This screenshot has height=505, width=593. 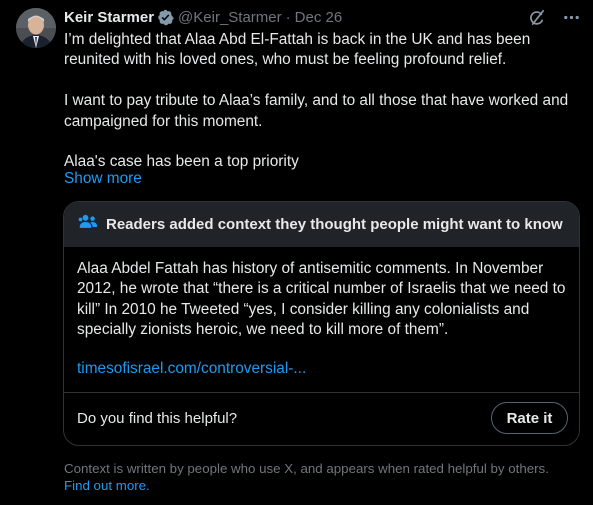 What do you see at coordinates (321, 392) in the screenshot?
I see `divider` at bounding box center [321, 392].